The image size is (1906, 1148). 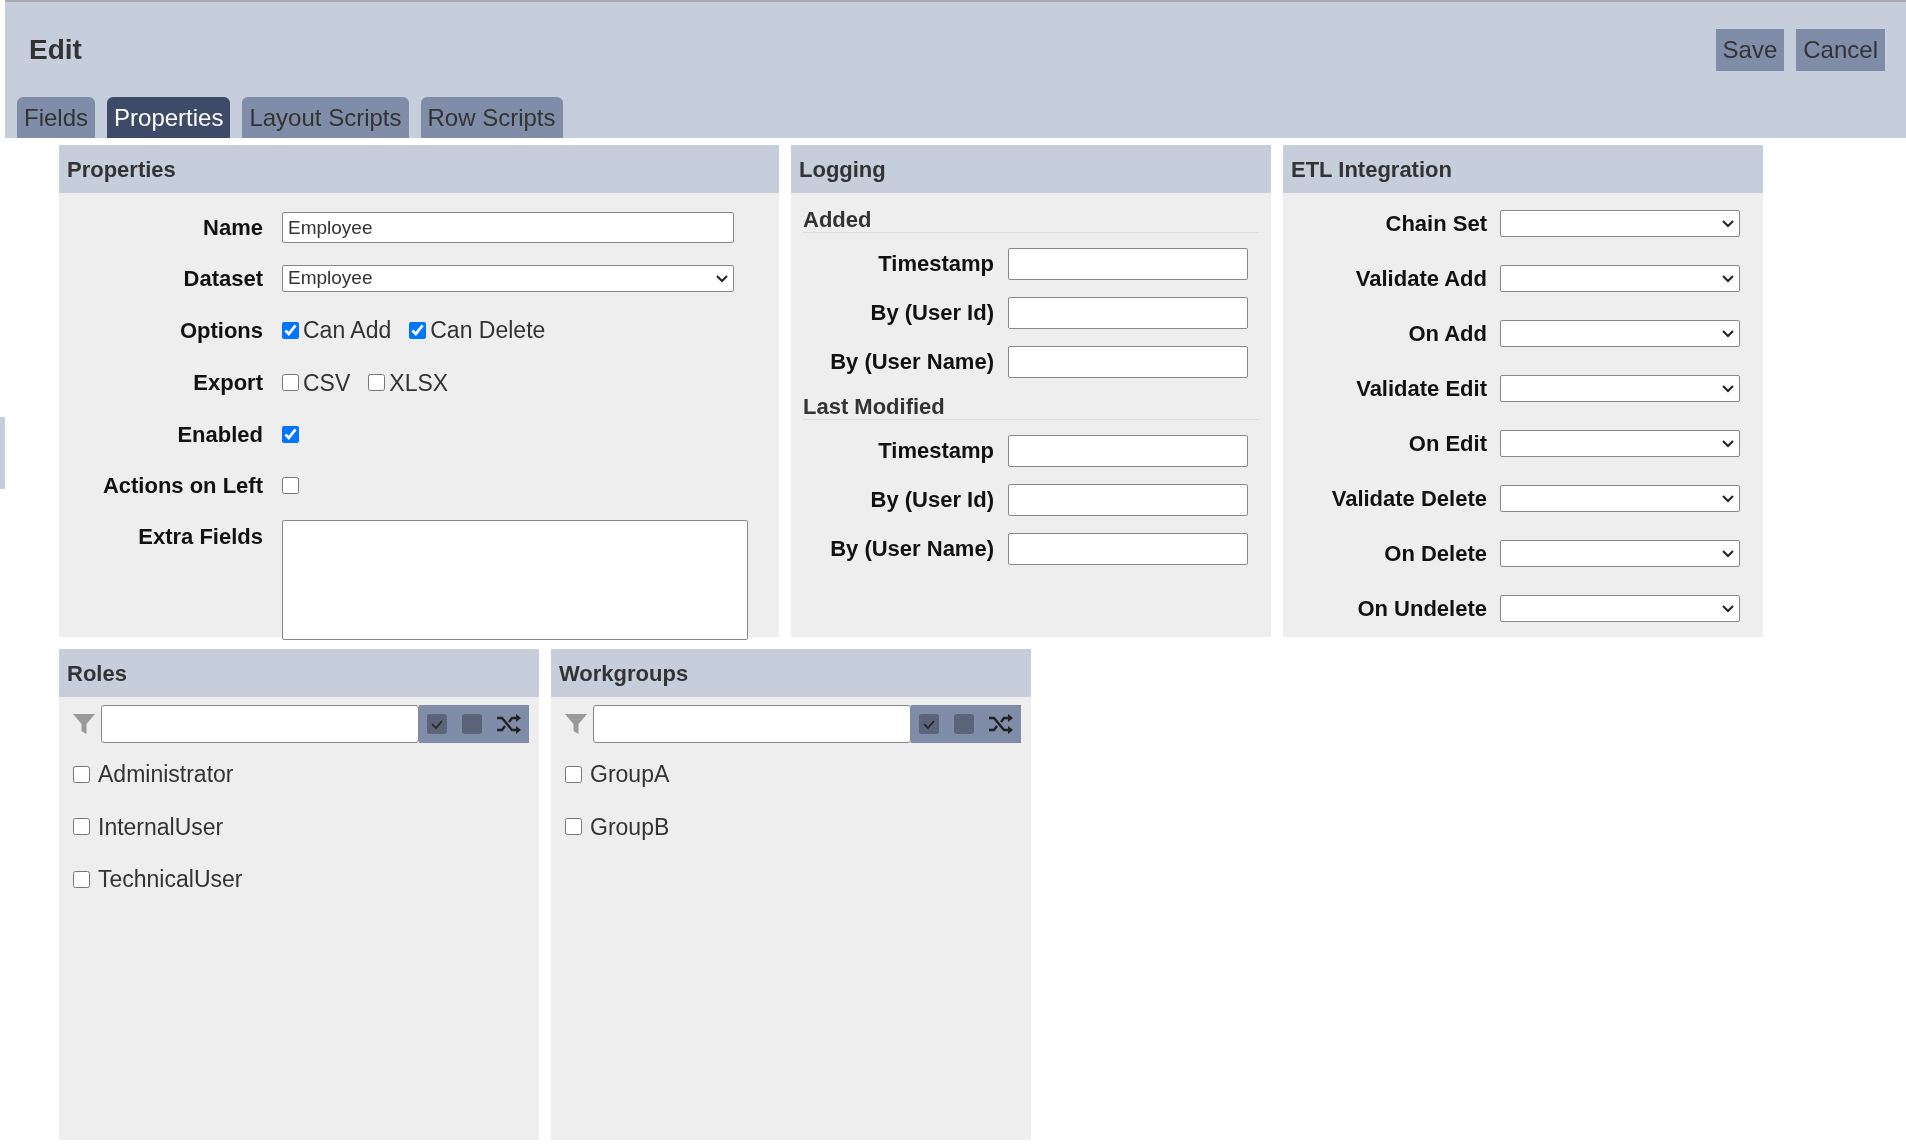 I want to click on tab: Row Scripts, so click(x=491, y=117).